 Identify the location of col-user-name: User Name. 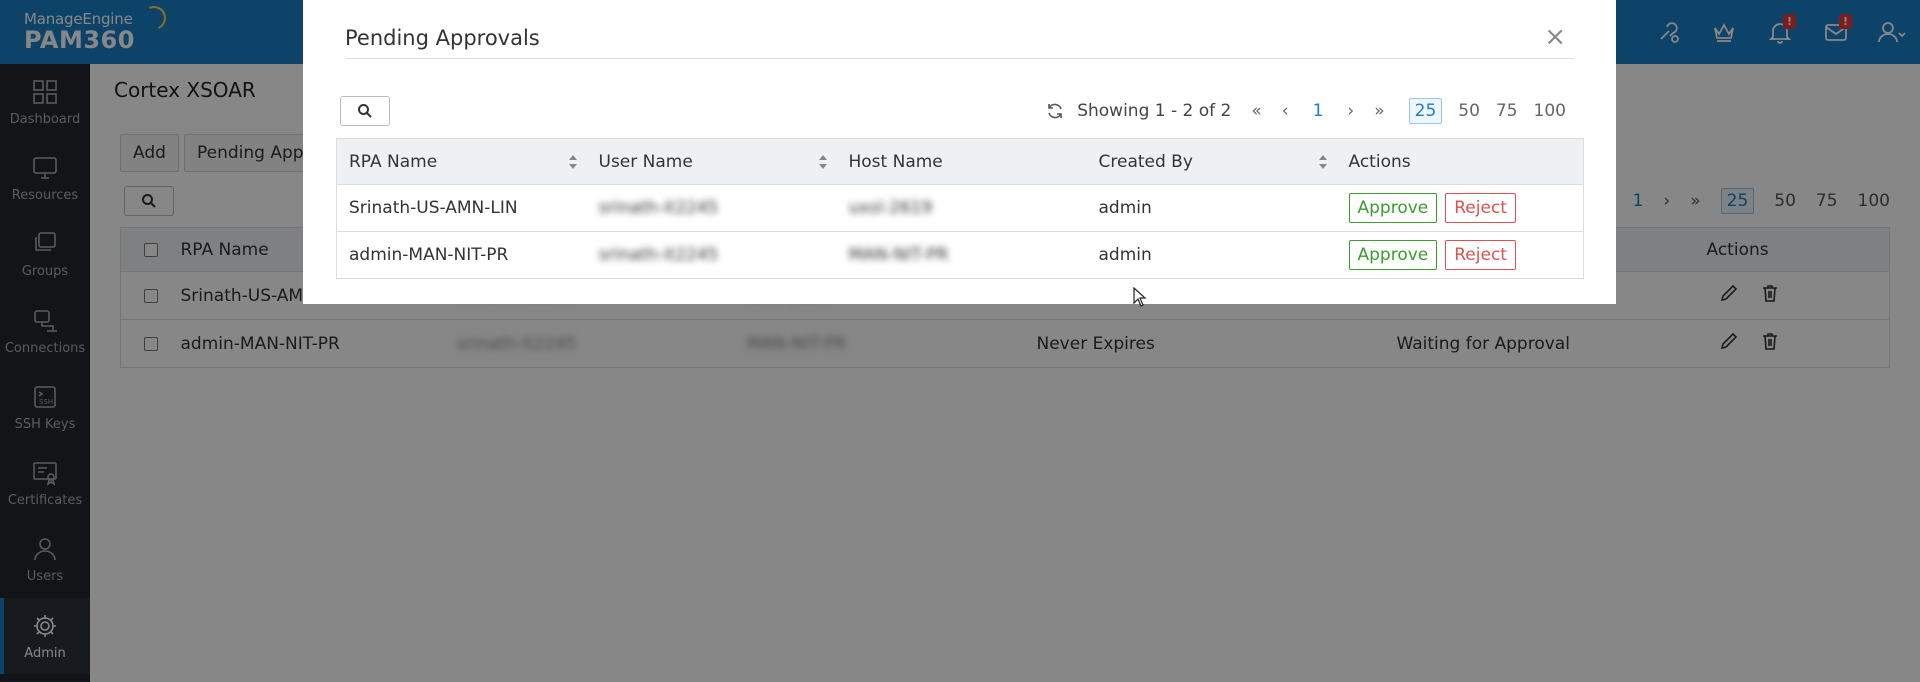
(711, 161).